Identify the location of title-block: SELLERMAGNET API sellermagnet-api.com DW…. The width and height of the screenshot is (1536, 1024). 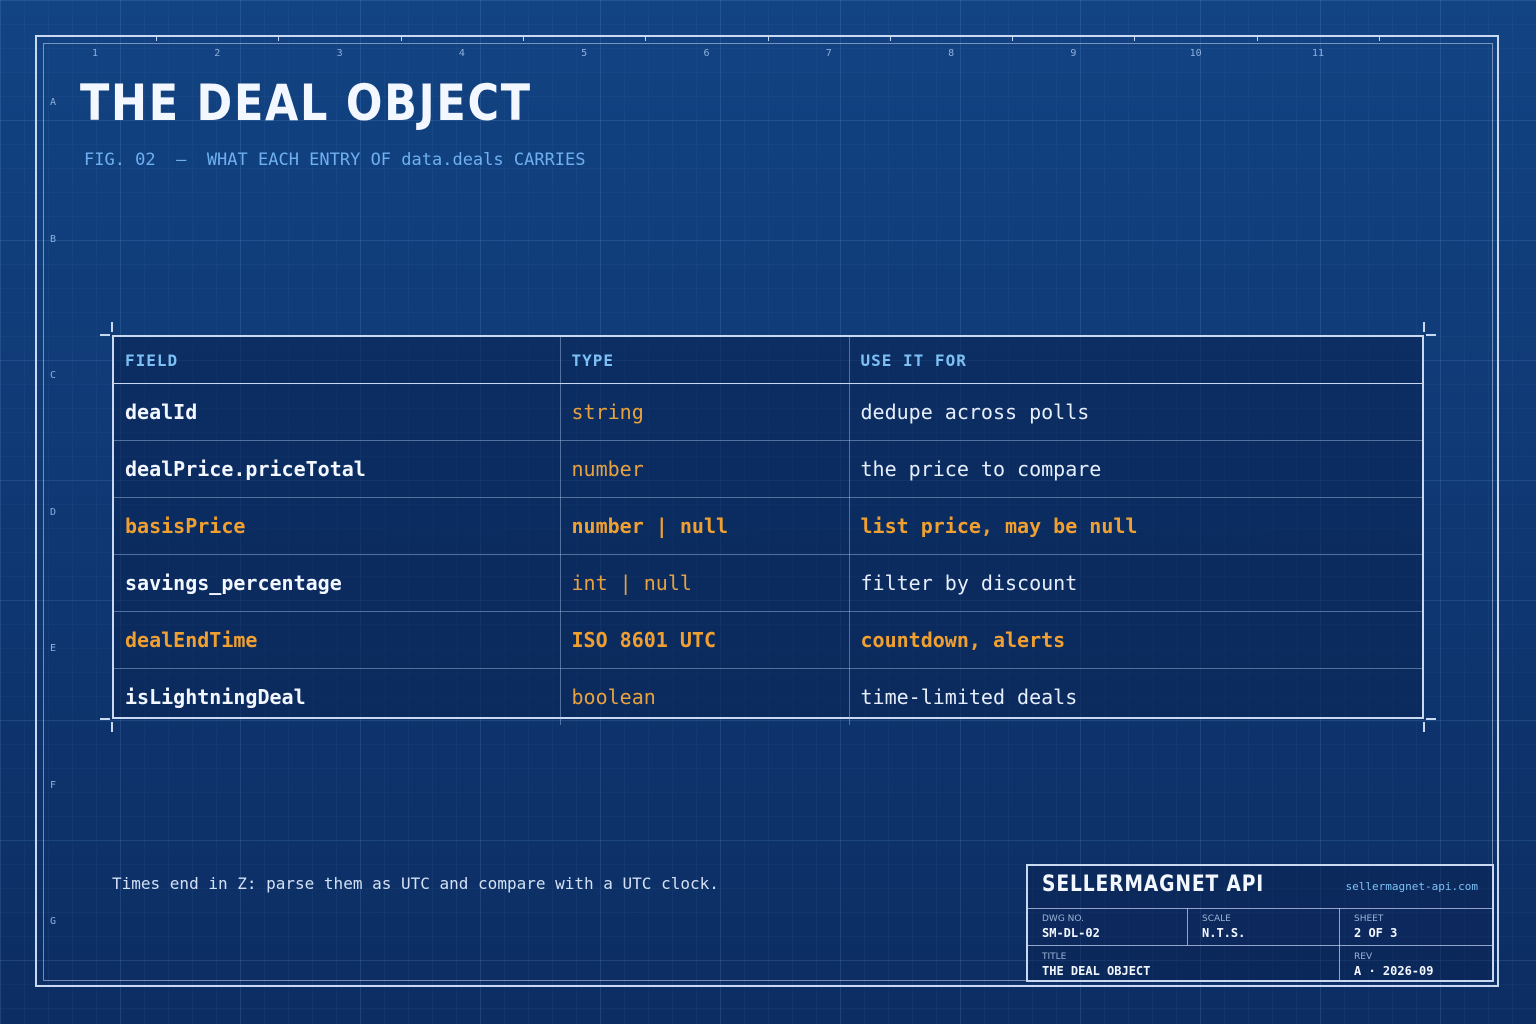
(1260, 923).